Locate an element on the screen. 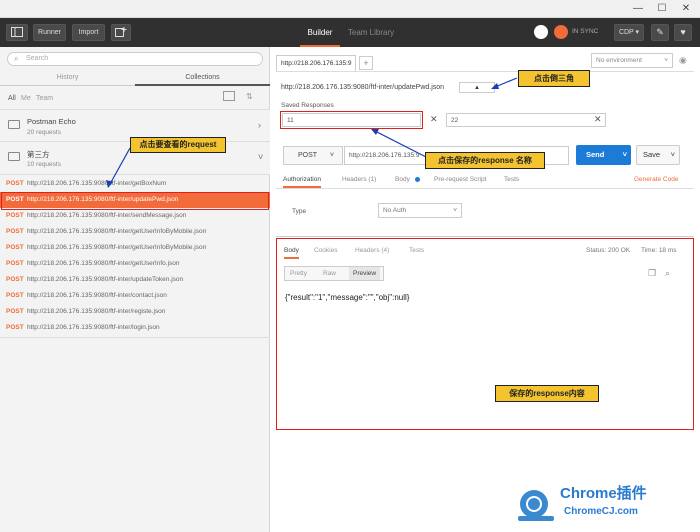 This screenshot has width=700, height=532. arrow-click-saved is located at coordinates (401, 144).